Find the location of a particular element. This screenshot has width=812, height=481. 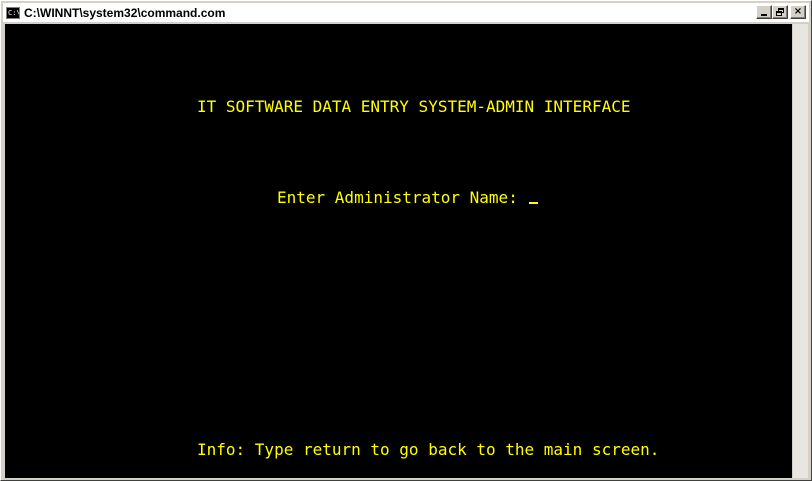

vertical-scrollbar is located at coordinates (800, 251).